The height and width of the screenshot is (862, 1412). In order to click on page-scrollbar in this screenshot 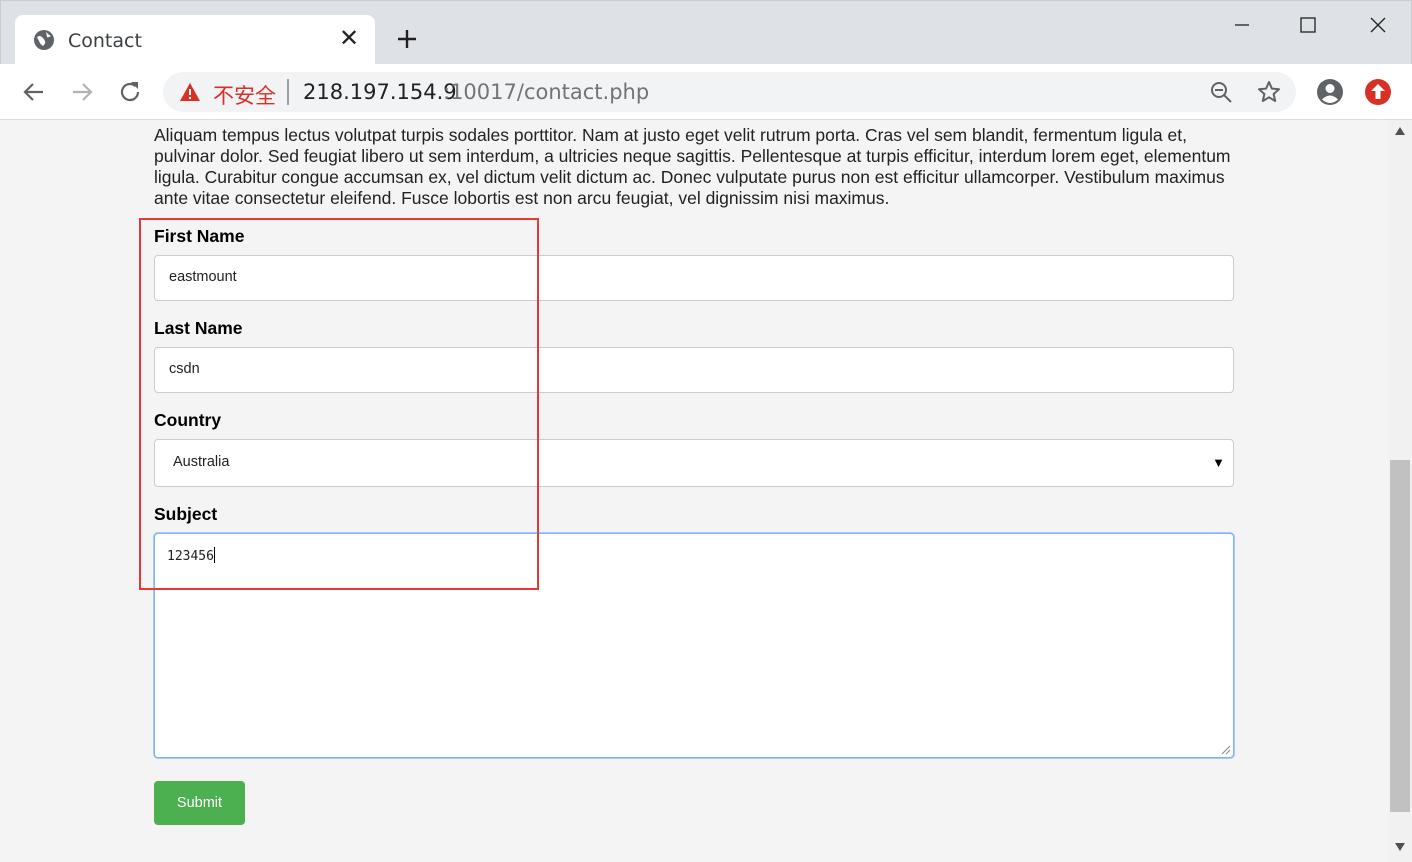, I will do `click(1400, 491)`.